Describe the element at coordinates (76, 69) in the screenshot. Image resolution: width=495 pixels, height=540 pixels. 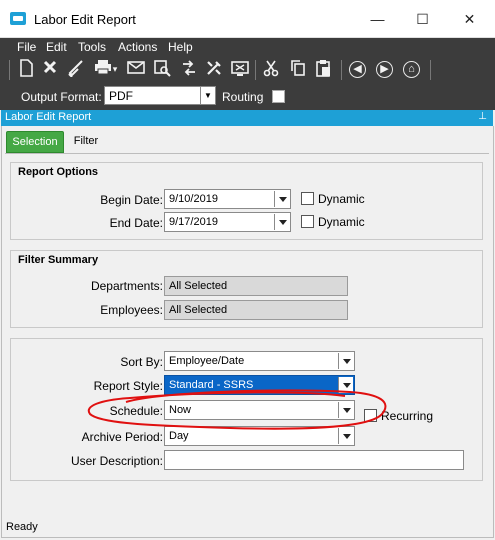
I see `clear-icon` at that location.